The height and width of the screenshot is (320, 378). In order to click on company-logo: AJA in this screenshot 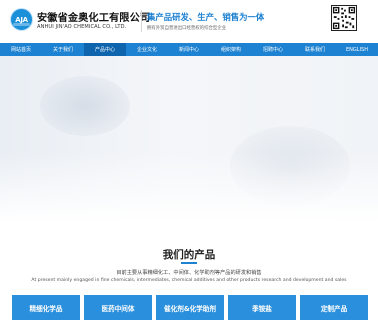, I will do `click(21, 19)`.